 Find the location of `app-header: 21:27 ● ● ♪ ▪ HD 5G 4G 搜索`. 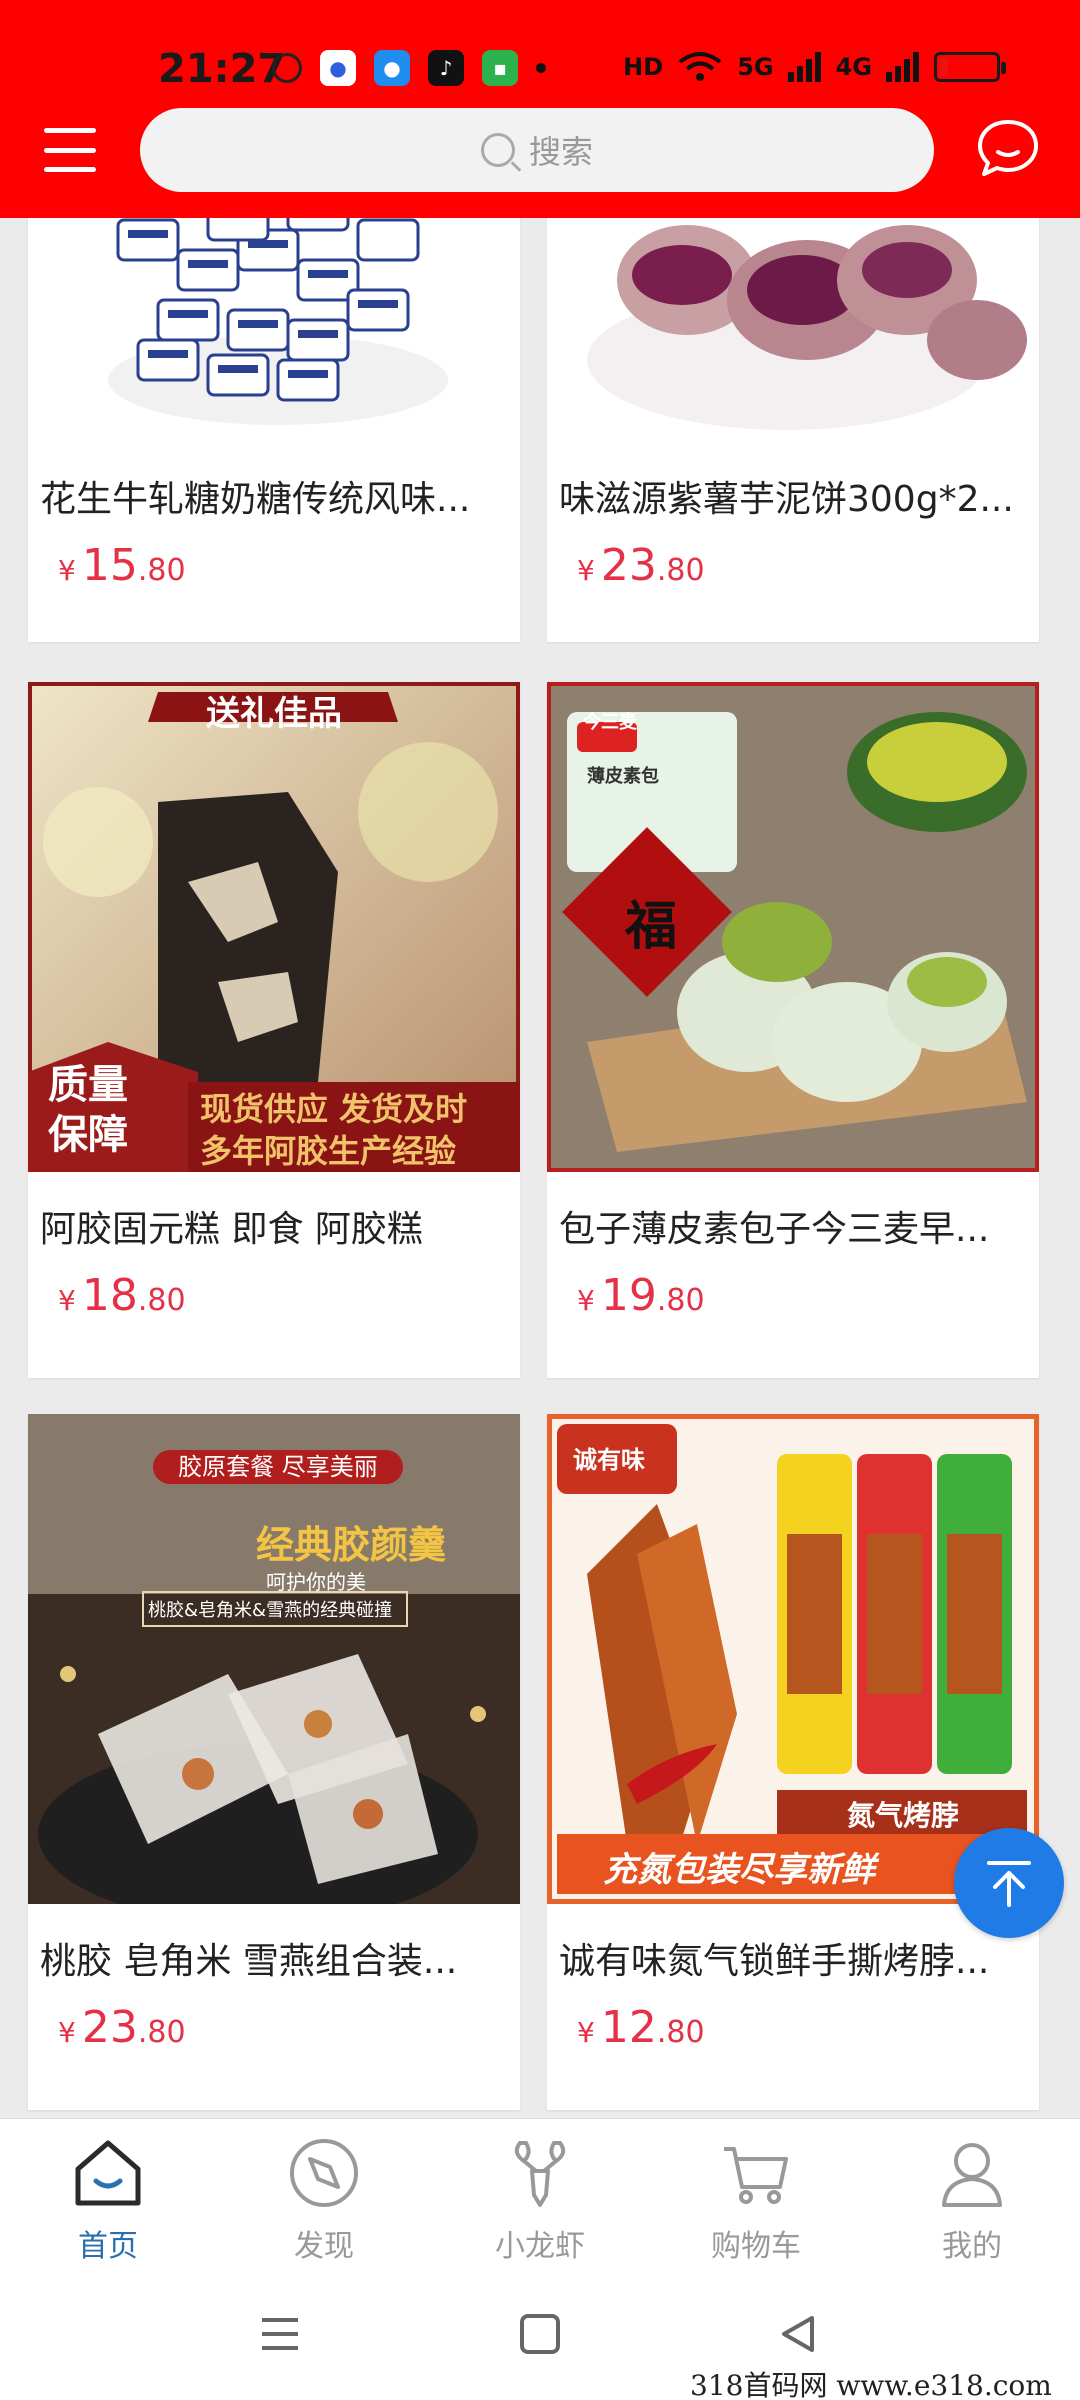

app-header: 21:27 ● ● ♪ ▪ HD 5G 4G 搜索 is located at coordinates (540, 109).